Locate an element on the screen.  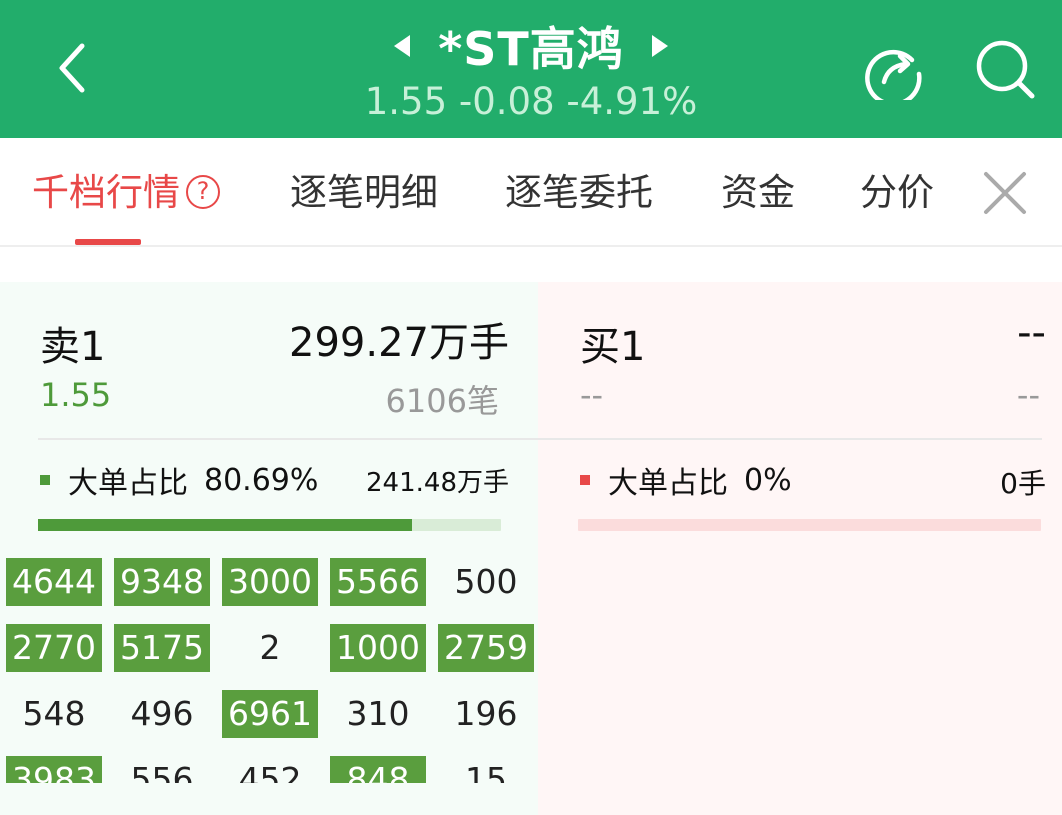
order-queue-cell: 5566 is located at coordinates (378, 582).